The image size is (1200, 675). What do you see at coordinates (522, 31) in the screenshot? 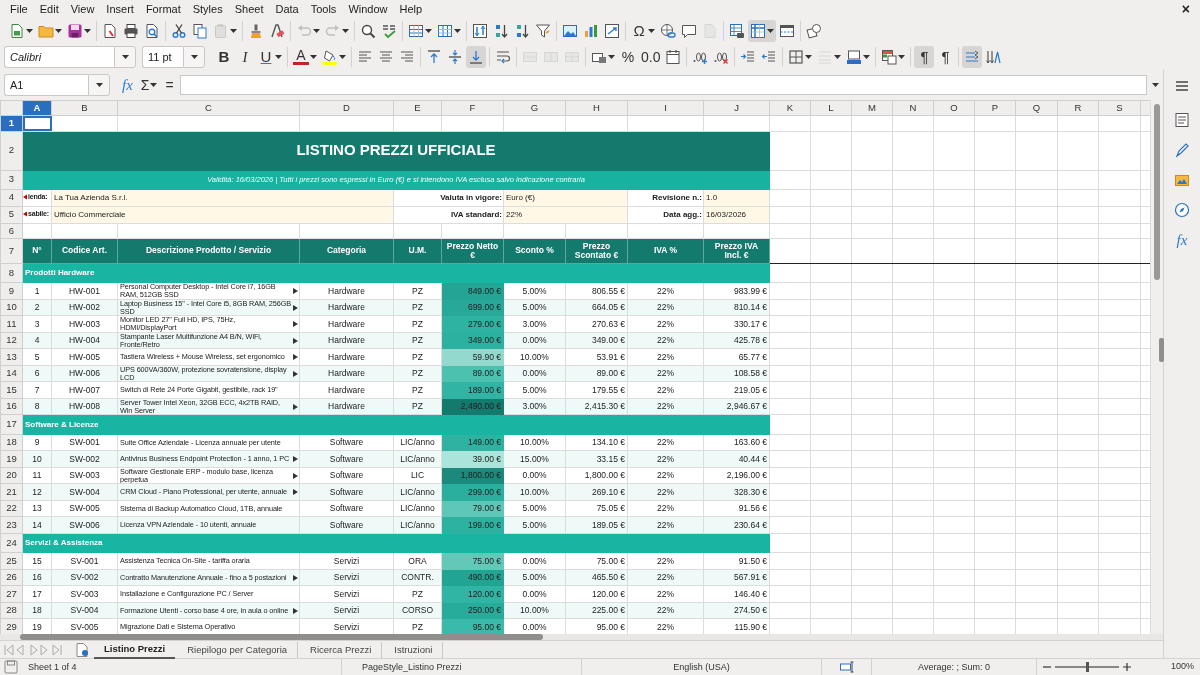
I see `sort-descending-icon` at bounding box center [522, 31].